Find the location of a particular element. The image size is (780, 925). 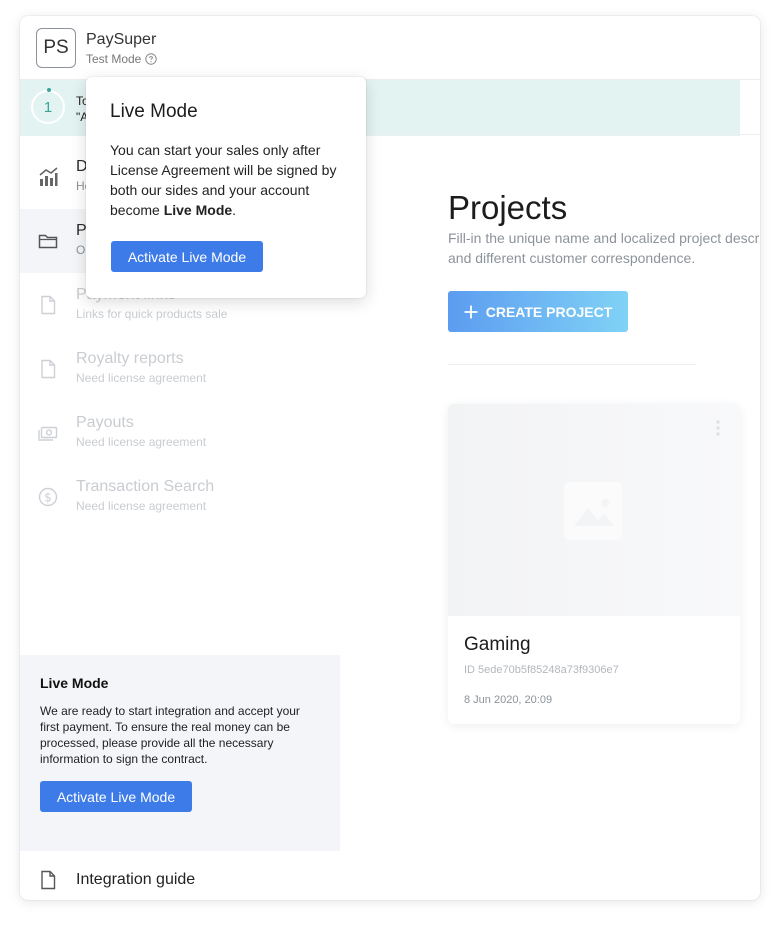

payout-icon is located at coordinates (48, 433).